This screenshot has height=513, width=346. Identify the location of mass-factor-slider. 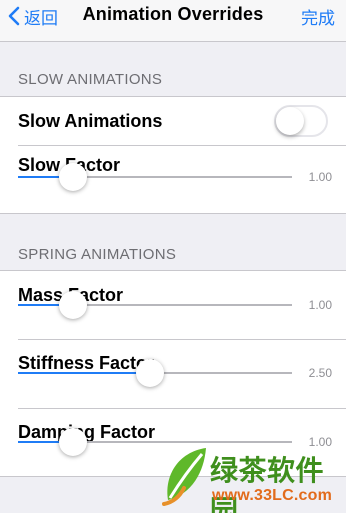
(155, 305).